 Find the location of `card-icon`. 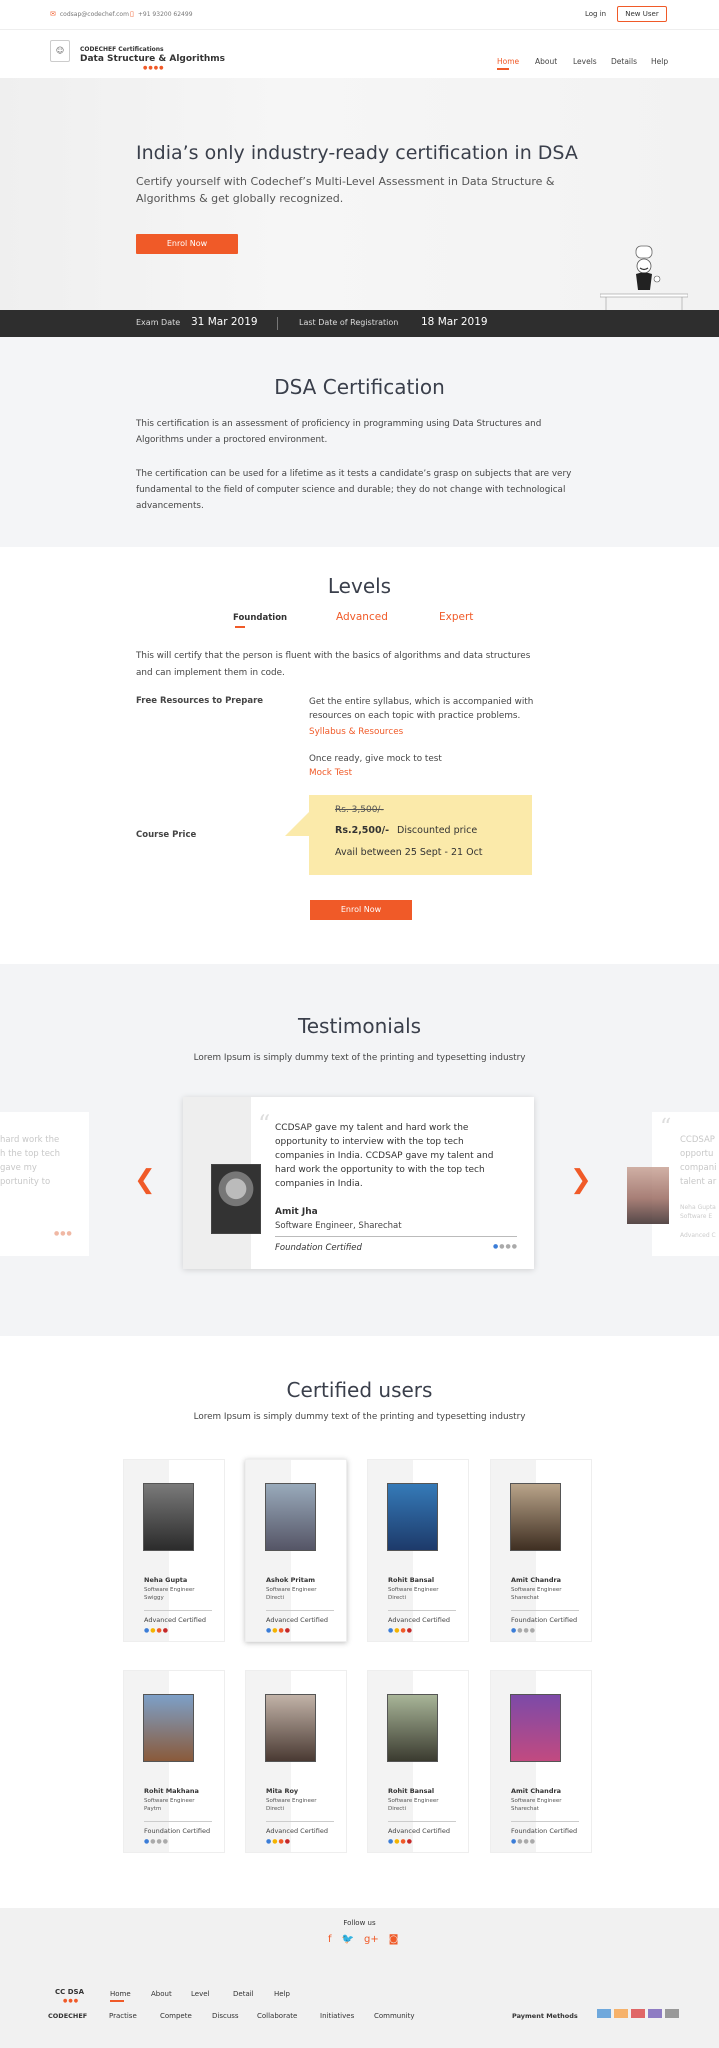

card-icon is located at coordinates (672, 2013).